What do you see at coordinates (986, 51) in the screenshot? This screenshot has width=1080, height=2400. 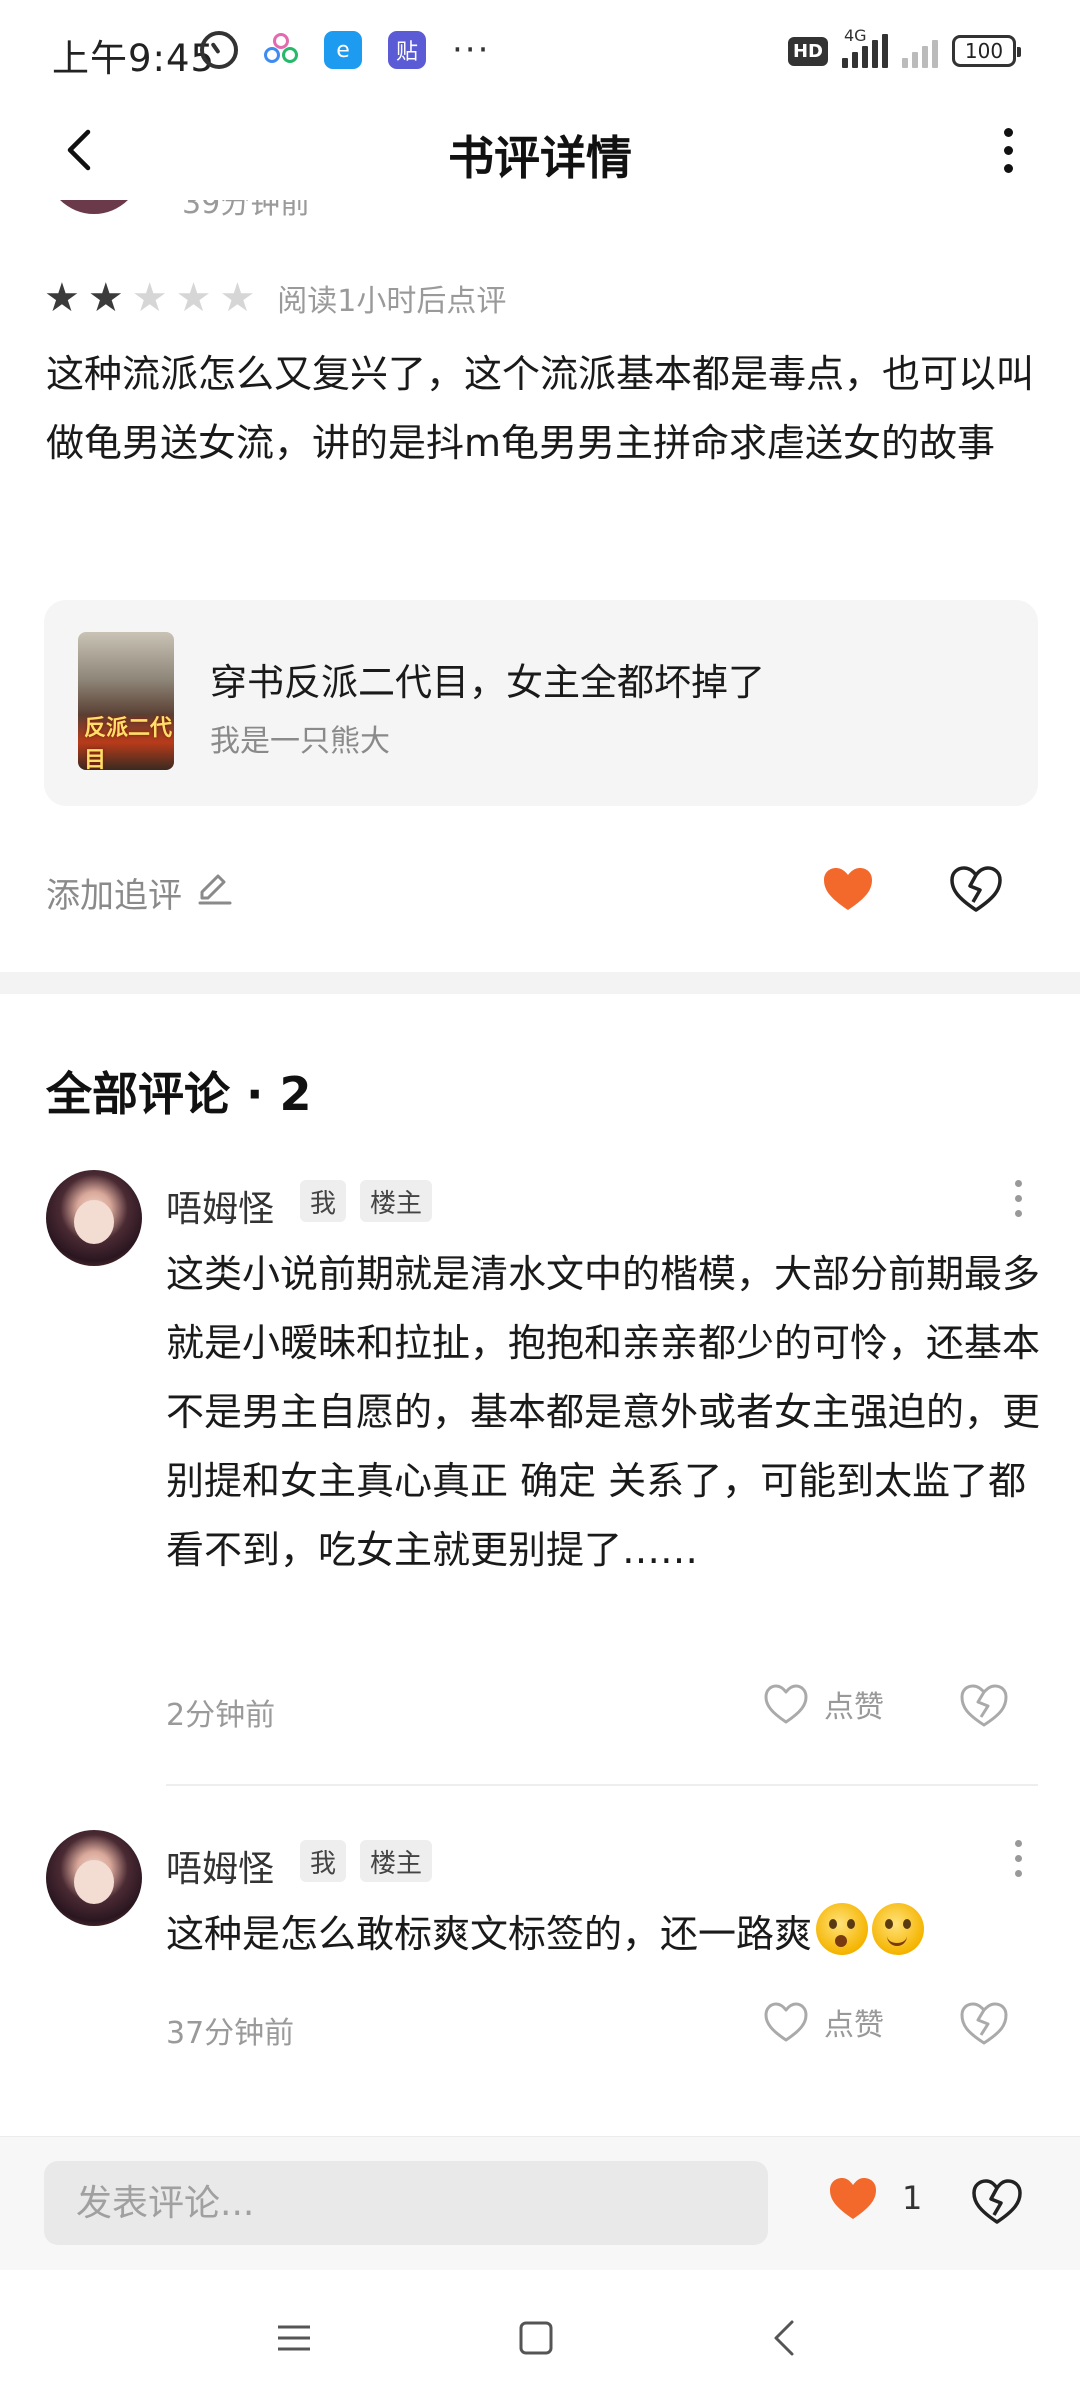 I see `battery-icon: 100` at bounding box center [986, 51].